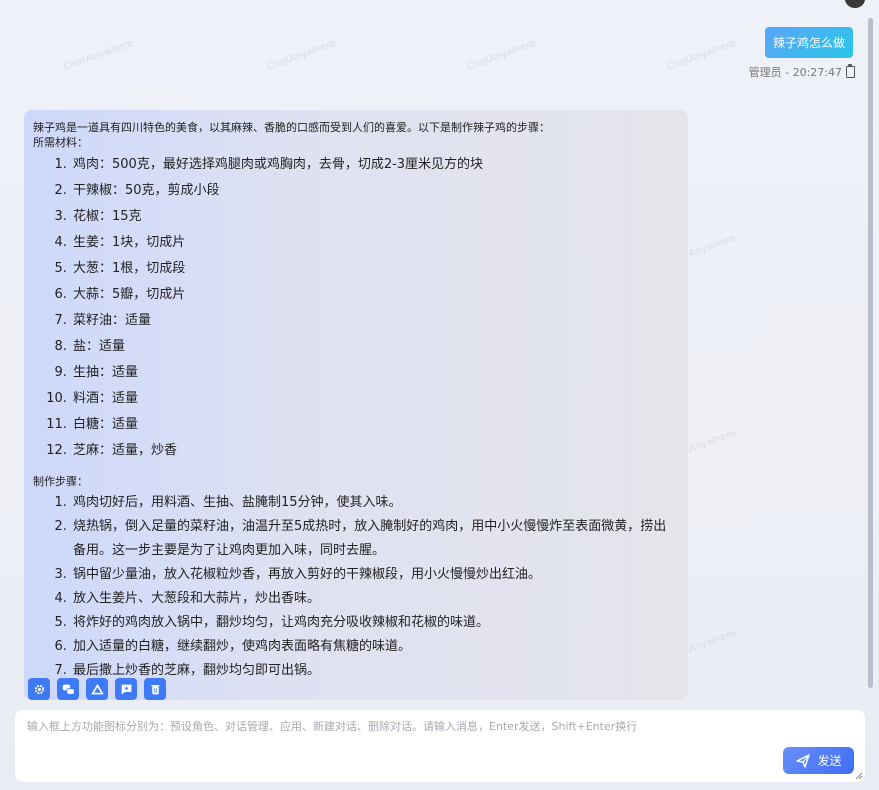  What do you see at coordinates (374, 243) in the screenshot?
I see `list-item: 生姜：1块，切成片` at bounding box center [374, 243].